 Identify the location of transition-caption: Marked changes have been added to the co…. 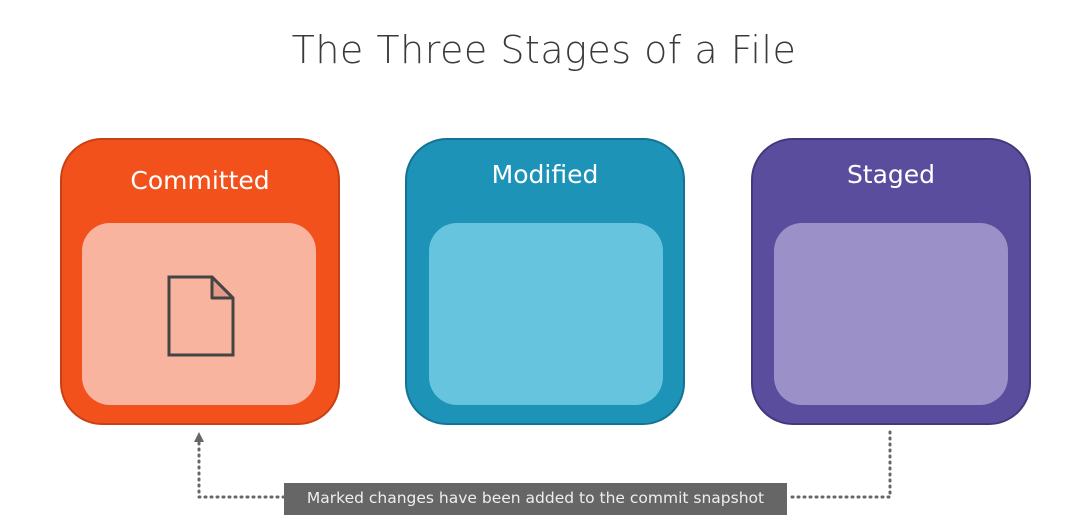
(535, 499).